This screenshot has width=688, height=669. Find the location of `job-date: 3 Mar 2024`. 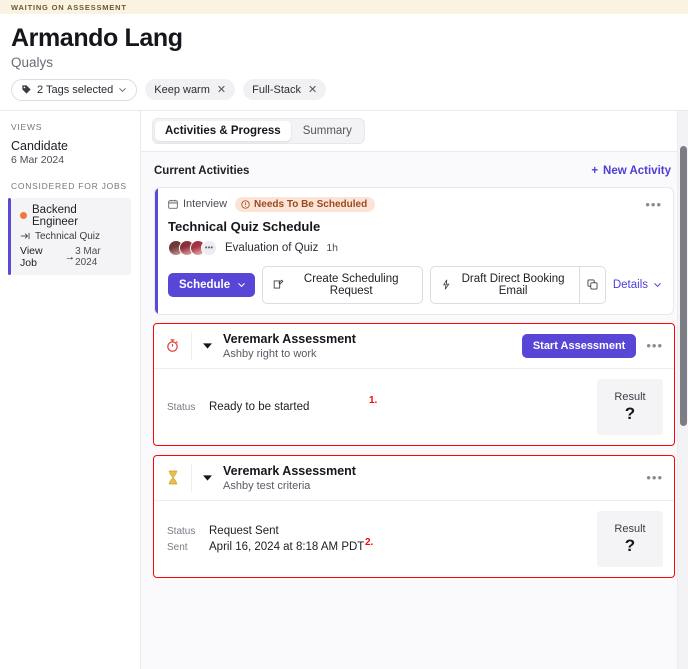

job-date: 3 Mar 2024 is located at coordinates (88, 256).